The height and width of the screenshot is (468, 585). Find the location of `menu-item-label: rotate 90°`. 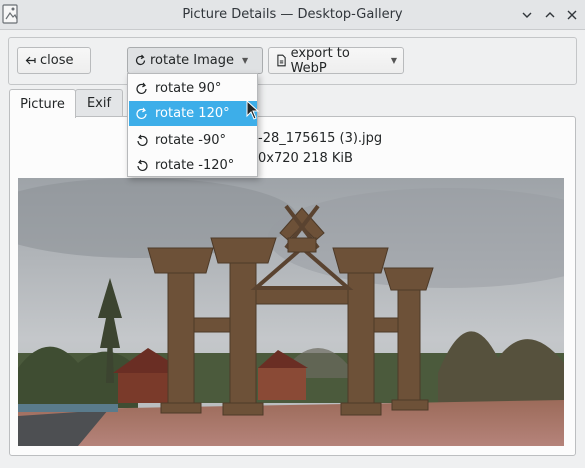

menu-item-label: rotate 90° is located at coordinates (188, 88).